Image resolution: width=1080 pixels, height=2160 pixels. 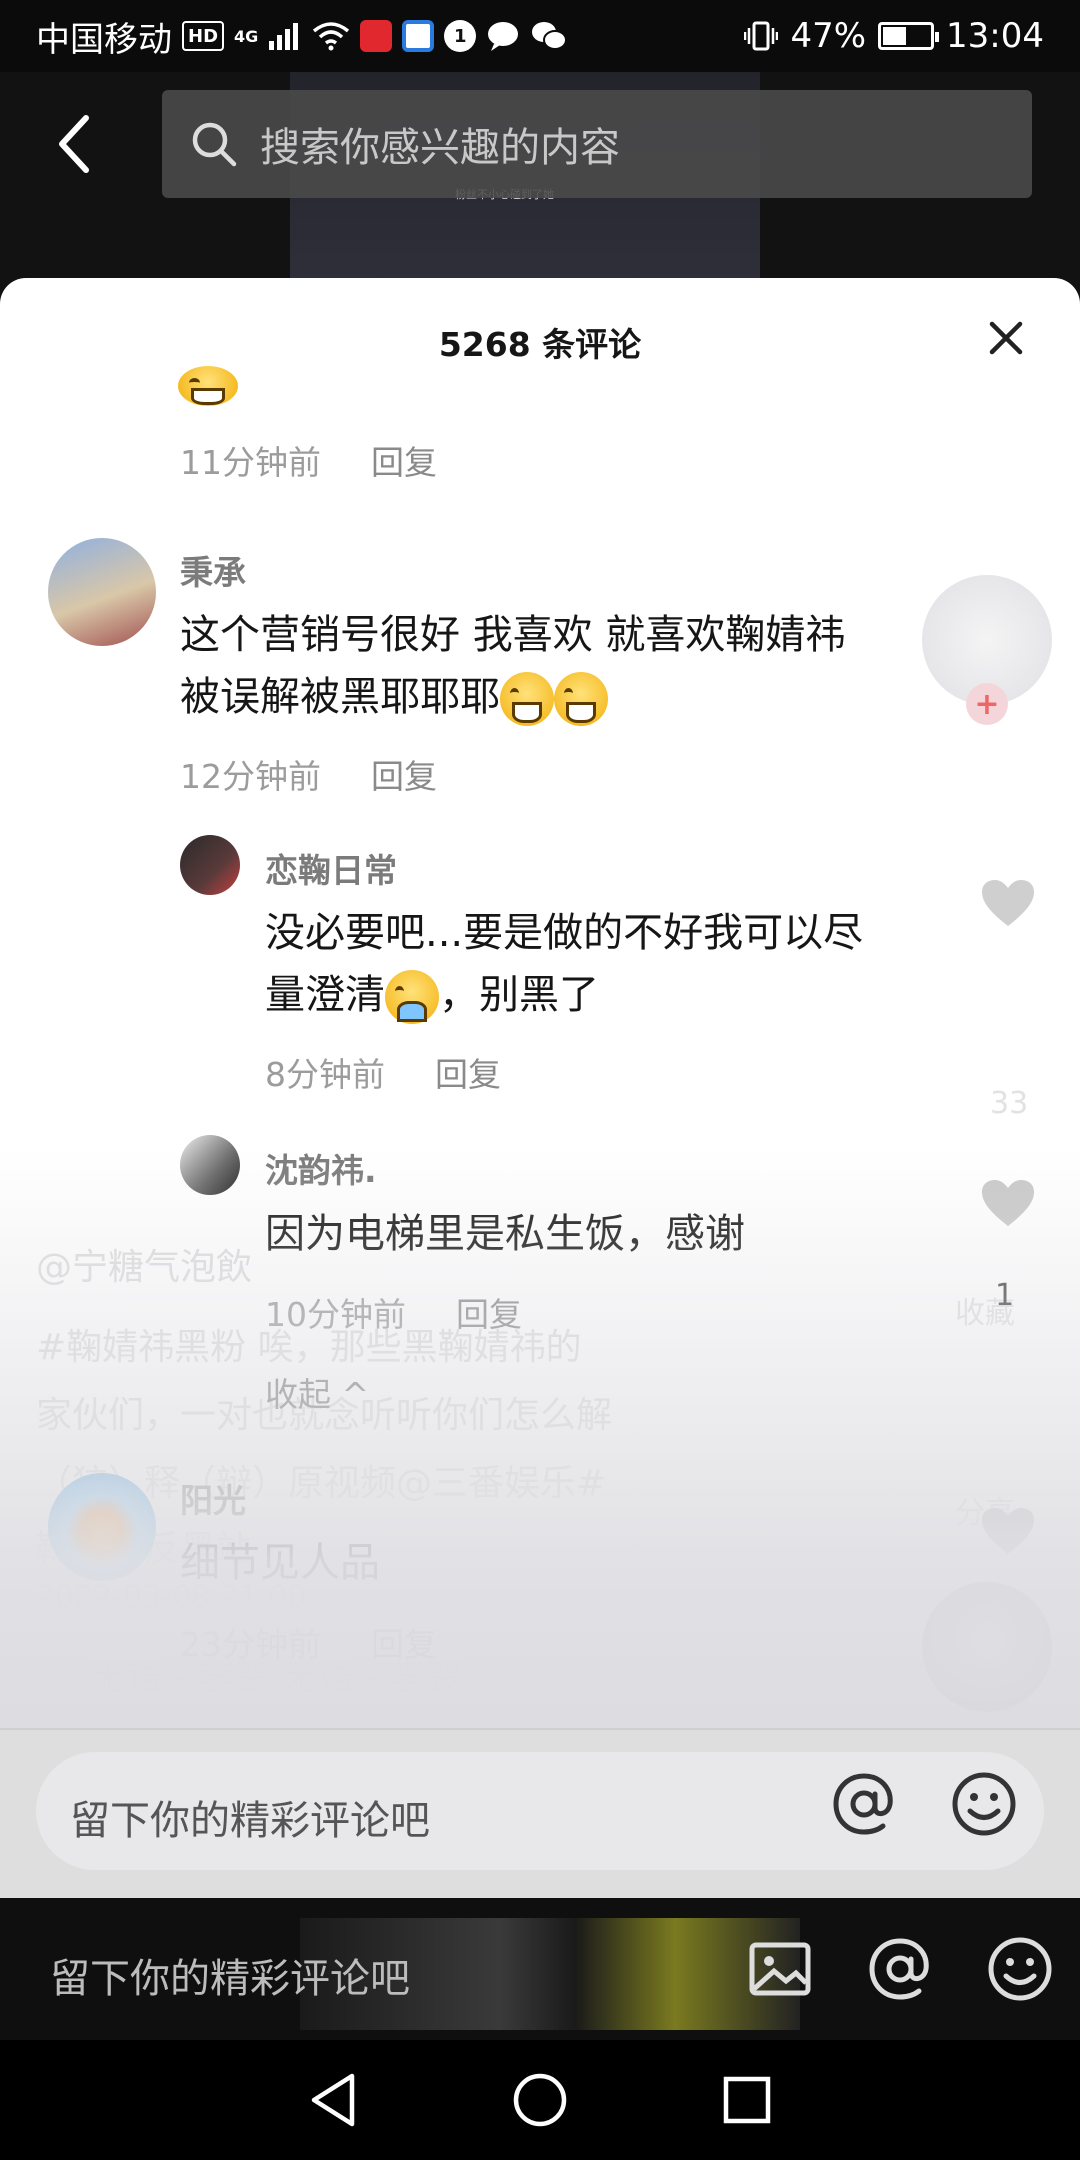 I want to click on close-icon, so click(x=1006, y=338).